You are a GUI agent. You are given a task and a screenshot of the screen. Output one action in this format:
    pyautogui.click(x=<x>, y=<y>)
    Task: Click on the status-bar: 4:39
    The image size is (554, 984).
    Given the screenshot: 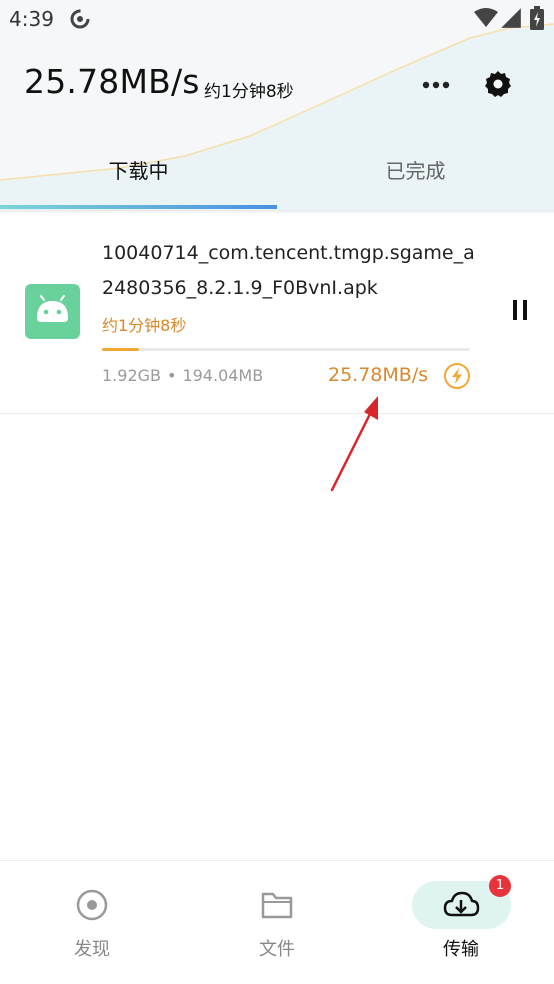 What is the action you would take?
    pyautogui.click(x=277, y=19)
    